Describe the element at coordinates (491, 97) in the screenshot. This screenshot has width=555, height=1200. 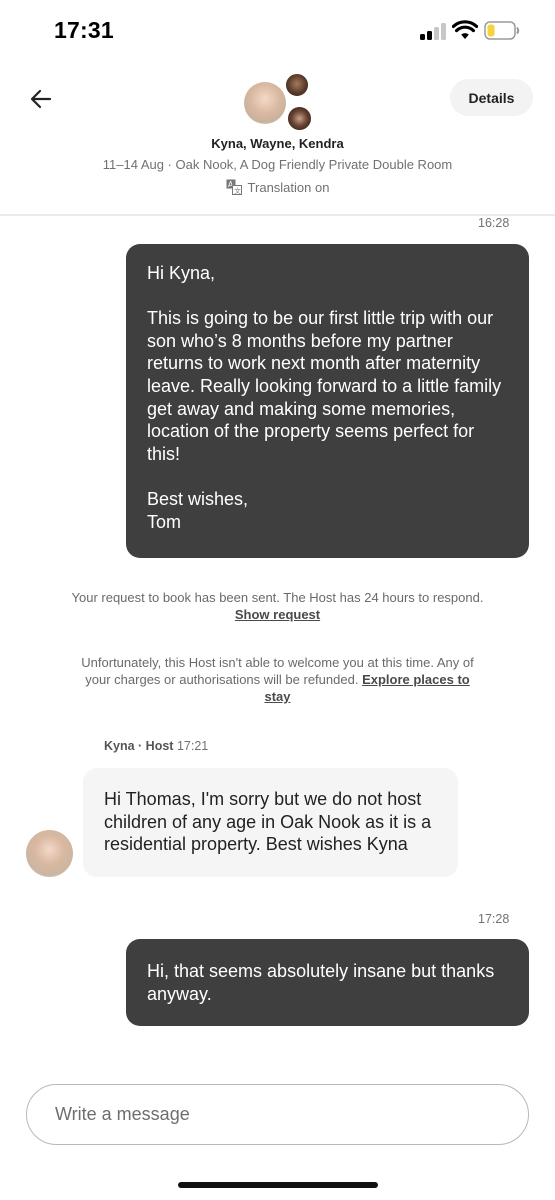
I see `details-button: Details` at that location.